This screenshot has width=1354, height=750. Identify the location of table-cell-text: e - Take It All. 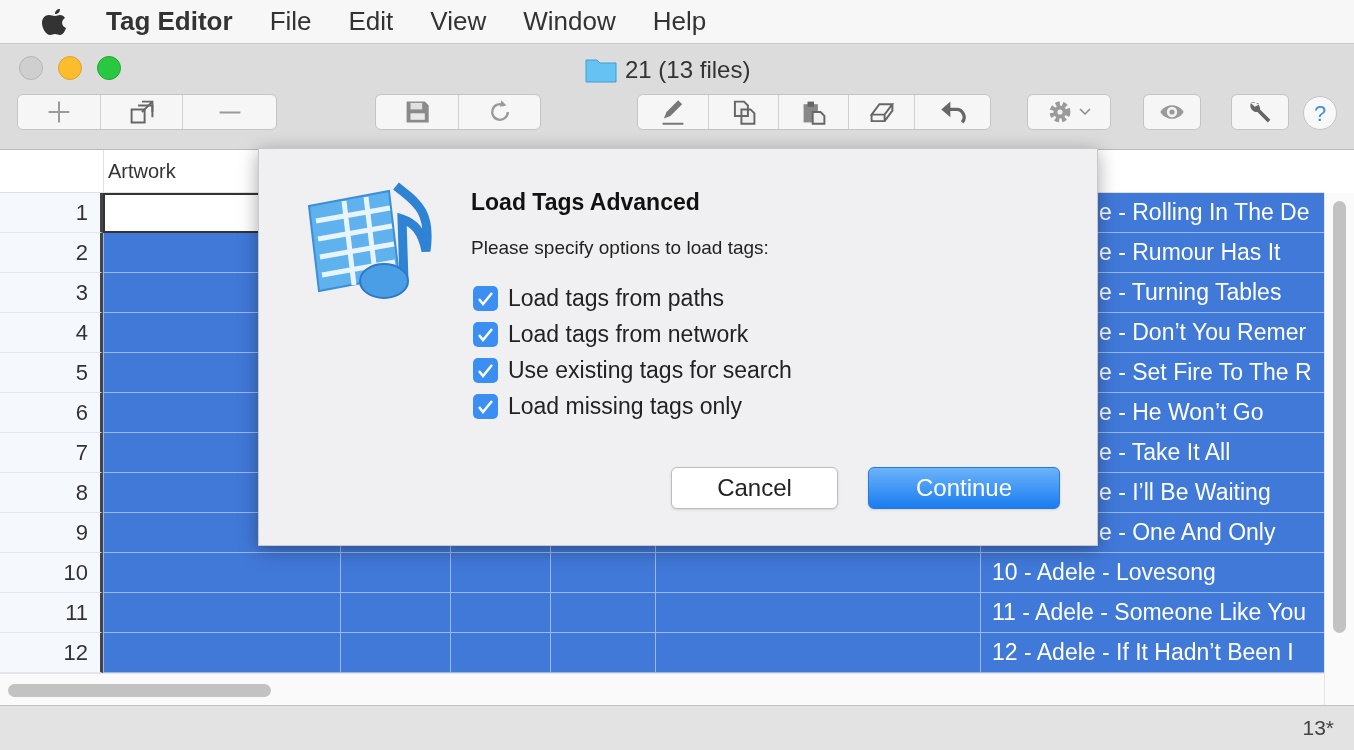
(1165, 453).